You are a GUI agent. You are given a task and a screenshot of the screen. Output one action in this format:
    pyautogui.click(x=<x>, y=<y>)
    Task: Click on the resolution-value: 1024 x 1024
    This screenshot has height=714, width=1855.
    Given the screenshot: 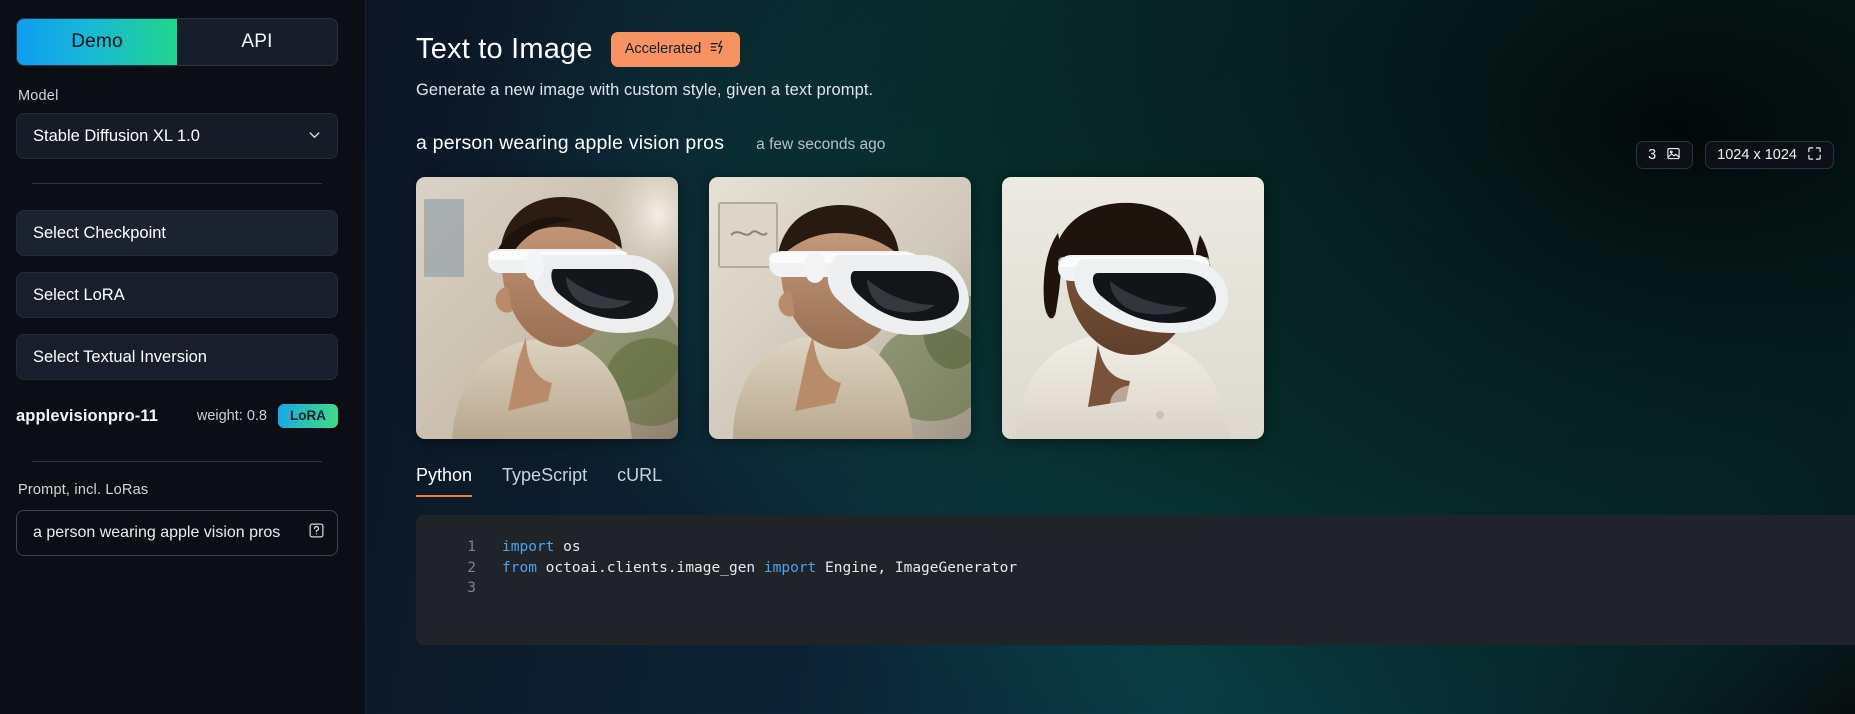 What is the action you would take?
    pyautogui.click(x=1757, y=155)
    